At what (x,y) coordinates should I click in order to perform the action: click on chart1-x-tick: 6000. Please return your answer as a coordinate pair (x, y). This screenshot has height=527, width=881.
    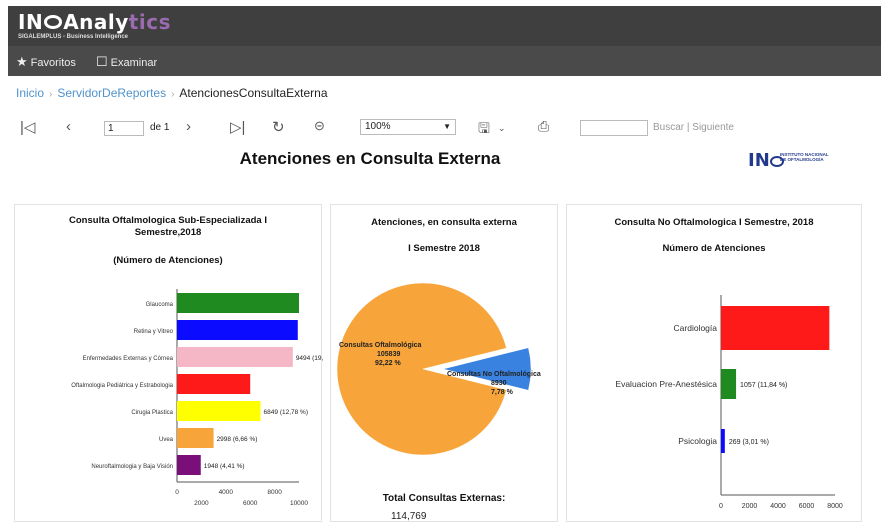
    Looking at the image, I should click on (250, 503).